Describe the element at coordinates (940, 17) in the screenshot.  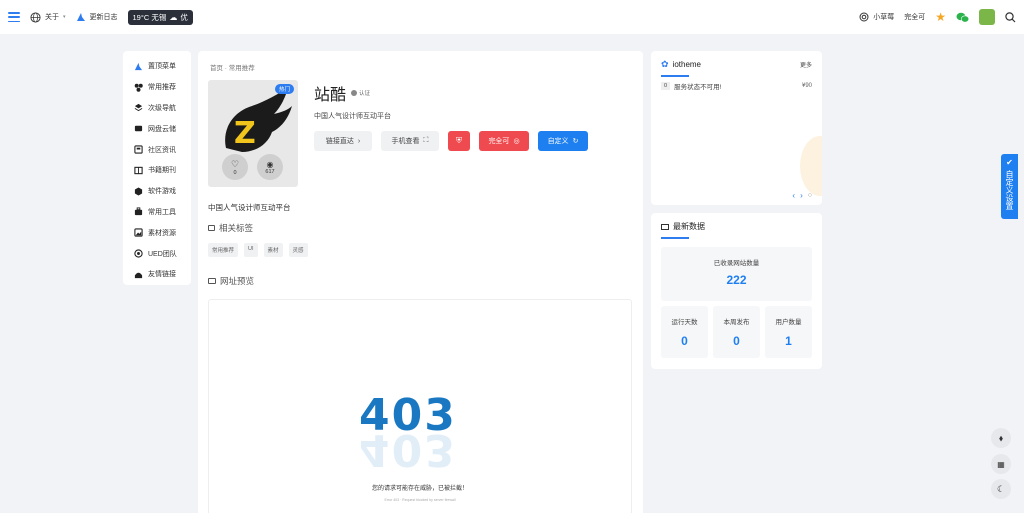
I see `star-icon: ★` at that location.